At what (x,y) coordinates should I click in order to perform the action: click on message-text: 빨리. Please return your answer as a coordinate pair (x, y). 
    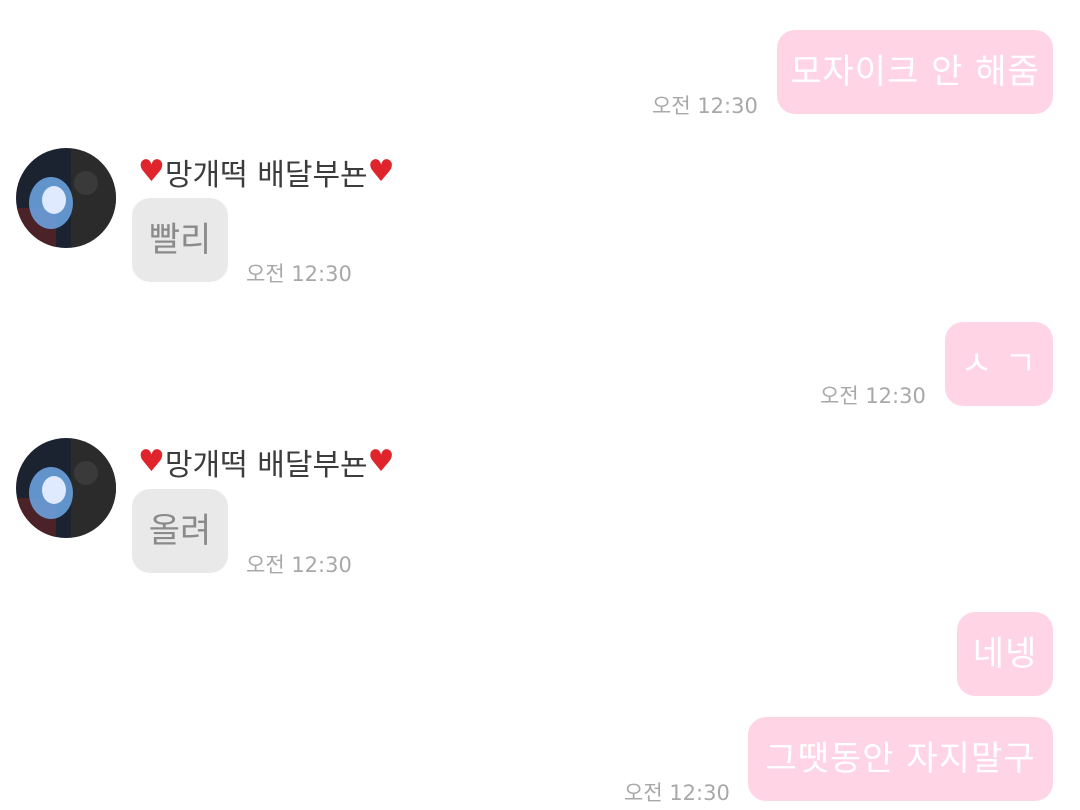
    Looking at the image, I should click on (180, 240).